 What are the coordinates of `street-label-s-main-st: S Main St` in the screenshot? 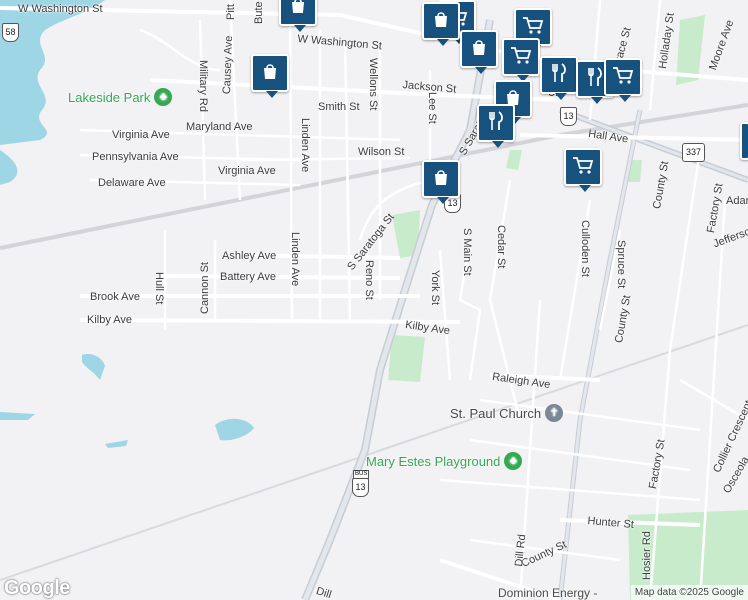 It's located at (467, 252).